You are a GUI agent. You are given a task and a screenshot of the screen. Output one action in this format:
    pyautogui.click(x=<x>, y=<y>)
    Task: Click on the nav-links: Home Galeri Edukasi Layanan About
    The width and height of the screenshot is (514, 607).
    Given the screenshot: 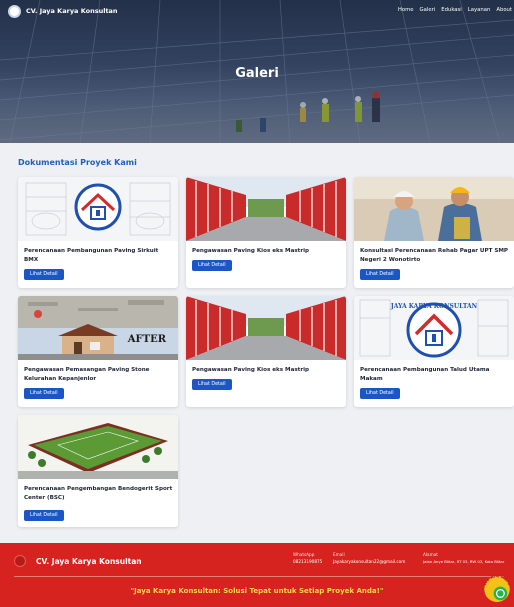 What is the action you would take?
    pyautogui.click(x=455, y=10)
    